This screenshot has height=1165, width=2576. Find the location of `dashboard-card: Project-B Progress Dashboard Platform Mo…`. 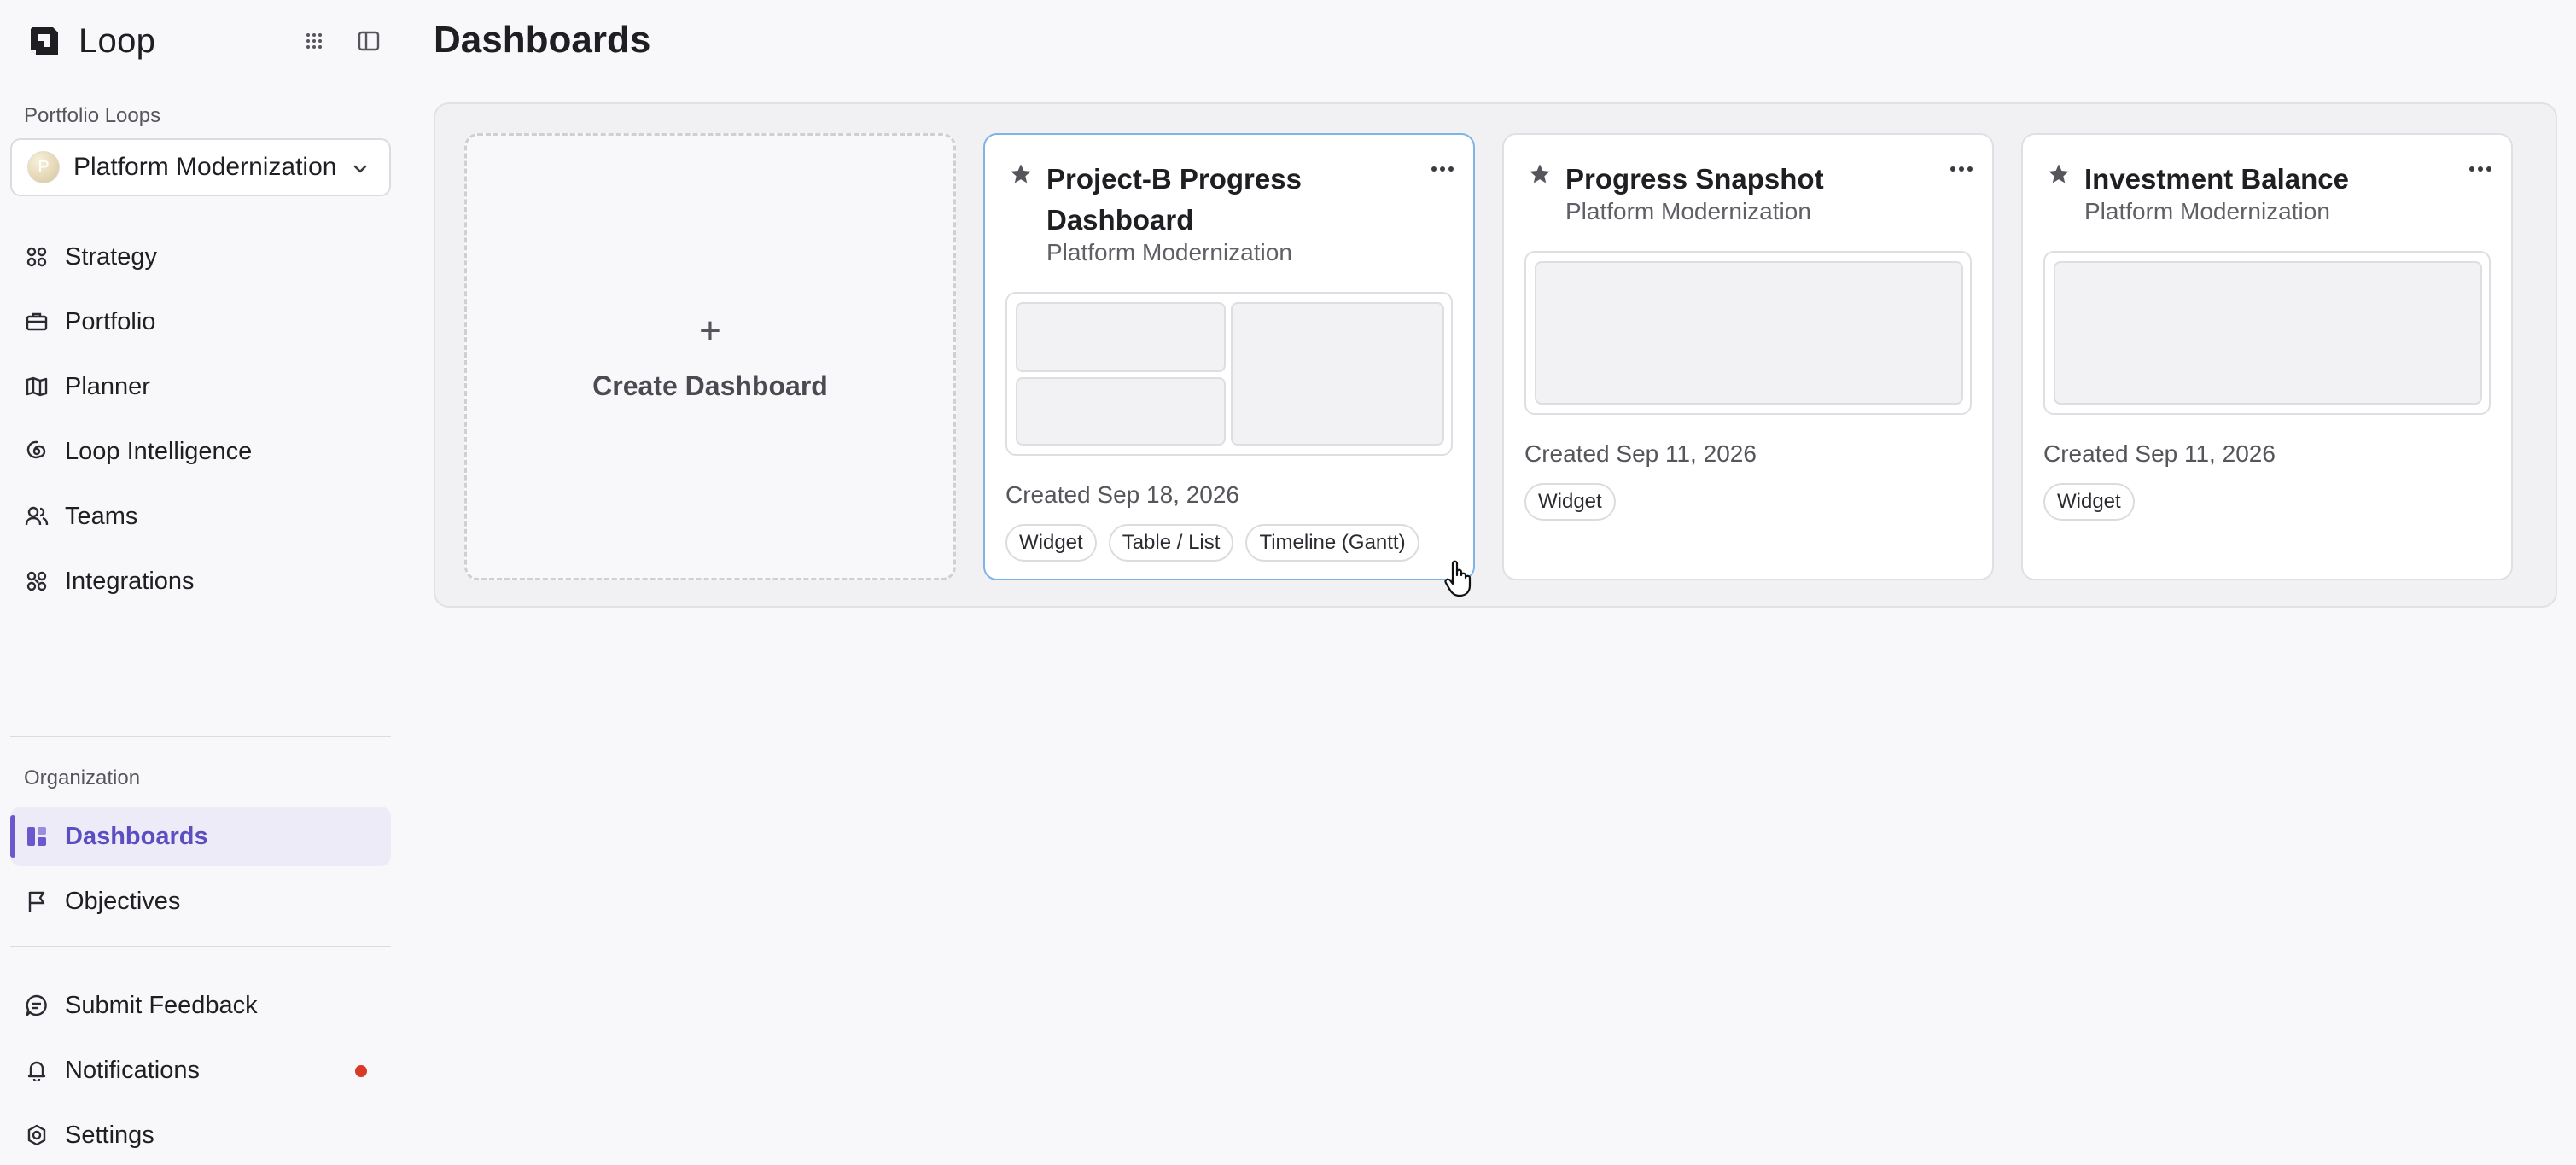

dashboard-card: Project-B Progress Dashboard Platform Mo… is located at coordinates (1229, 356).